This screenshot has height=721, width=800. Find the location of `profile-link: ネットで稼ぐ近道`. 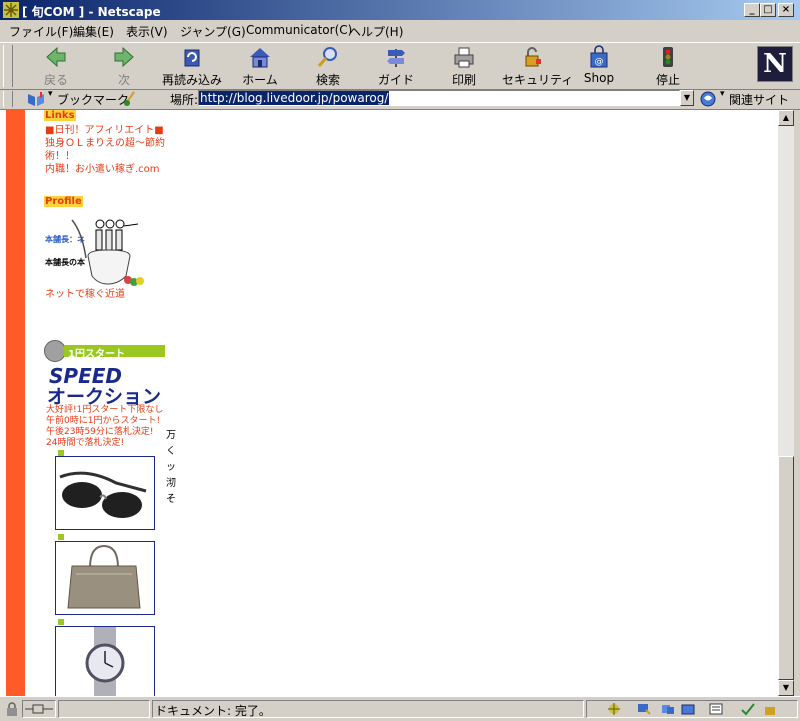

profile-link: ネットで稼ぐ近道 is located at coordinates (85, 292).